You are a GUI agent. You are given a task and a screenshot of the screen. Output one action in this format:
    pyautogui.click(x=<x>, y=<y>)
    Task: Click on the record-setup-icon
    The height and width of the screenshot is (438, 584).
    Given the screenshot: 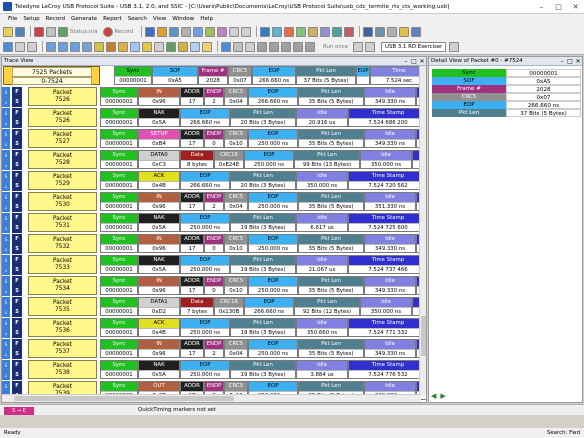 What is the action you would take?
    pyautogui.click(x=39, y=31)
    